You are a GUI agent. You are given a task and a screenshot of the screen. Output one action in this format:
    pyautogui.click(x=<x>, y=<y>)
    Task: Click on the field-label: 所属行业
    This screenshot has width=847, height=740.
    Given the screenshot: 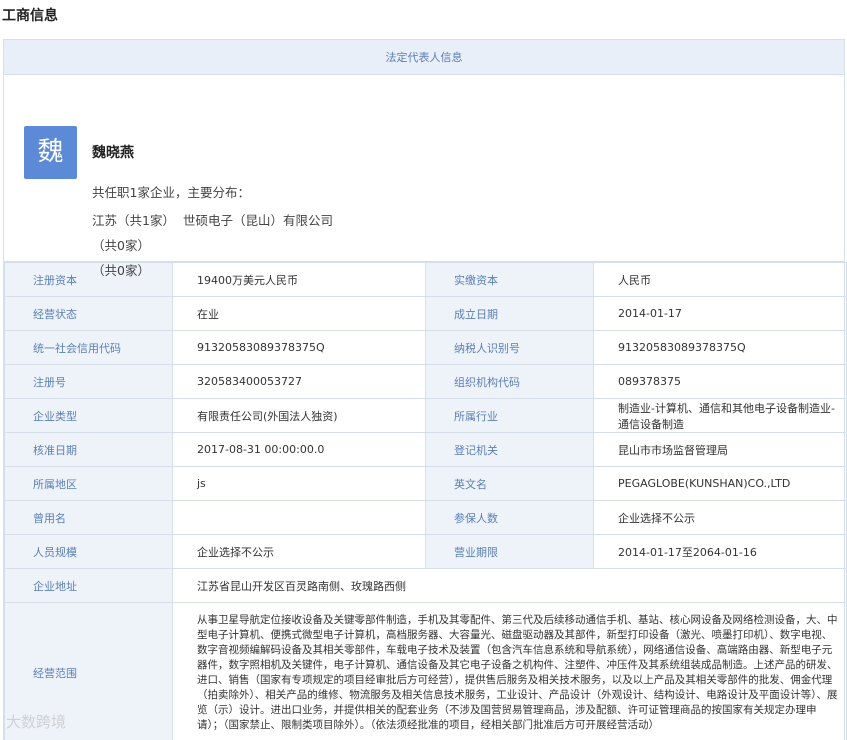 What is the action you would take?
    pyautogui.click(x=509, y=415)
    